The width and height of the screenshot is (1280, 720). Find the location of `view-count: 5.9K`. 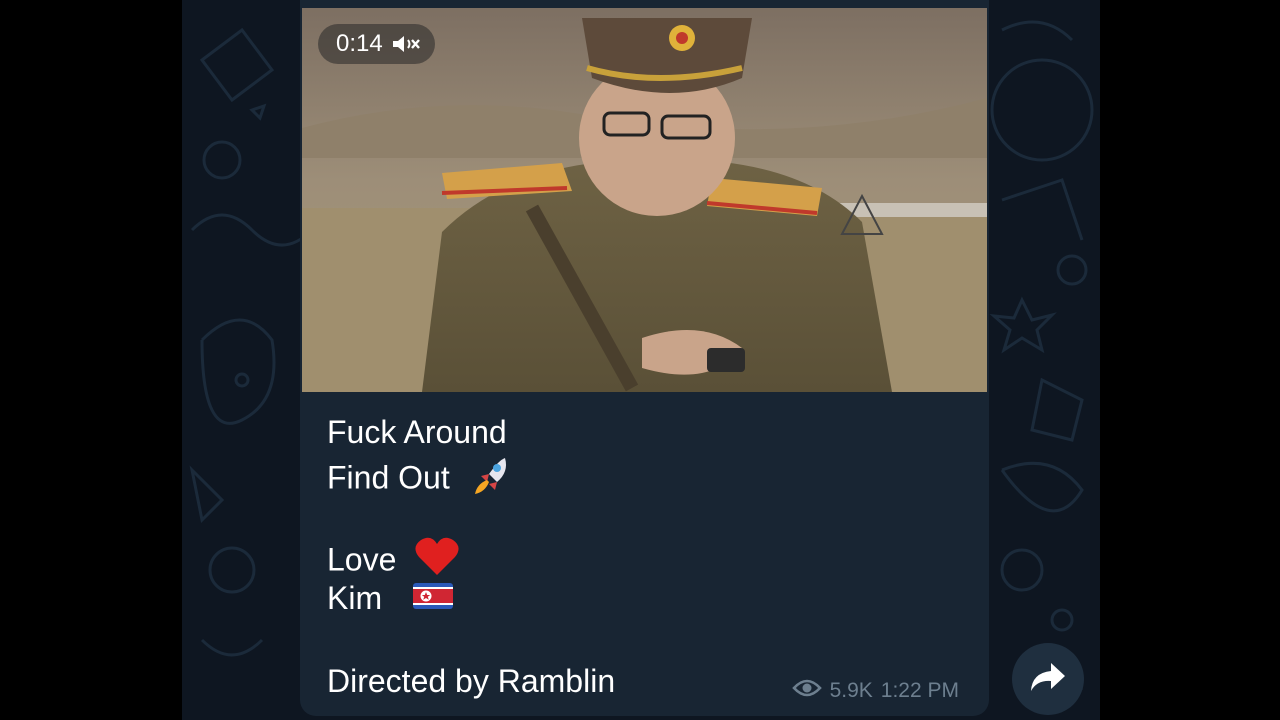

view-count: 5.9K is located at coordinates (851, 690).